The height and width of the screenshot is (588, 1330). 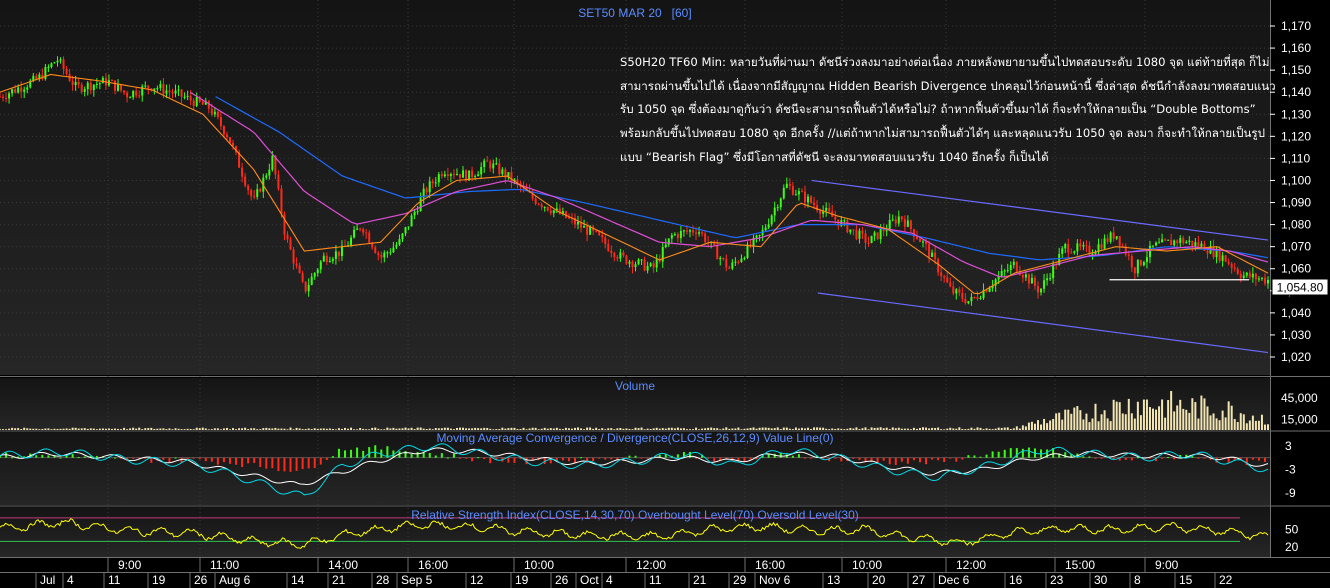 I want to click on y-tick-label: 1,170, so click(x=1296, y=26).